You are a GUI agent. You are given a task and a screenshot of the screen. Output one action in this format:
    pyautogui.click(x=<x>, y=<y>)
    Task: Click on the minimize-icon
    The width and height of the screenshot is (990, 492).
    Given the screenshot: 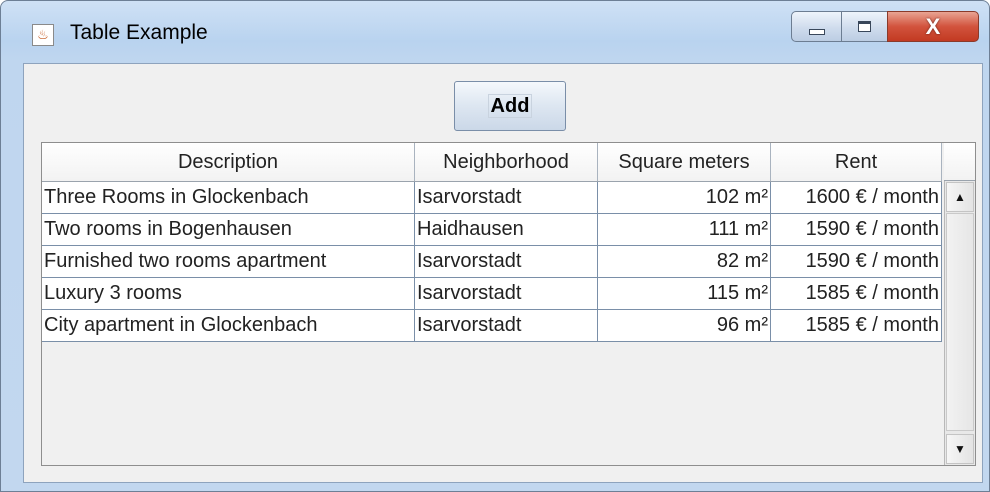 What is the action you would take?
    pyautogui.click(x=816, y=31)
    